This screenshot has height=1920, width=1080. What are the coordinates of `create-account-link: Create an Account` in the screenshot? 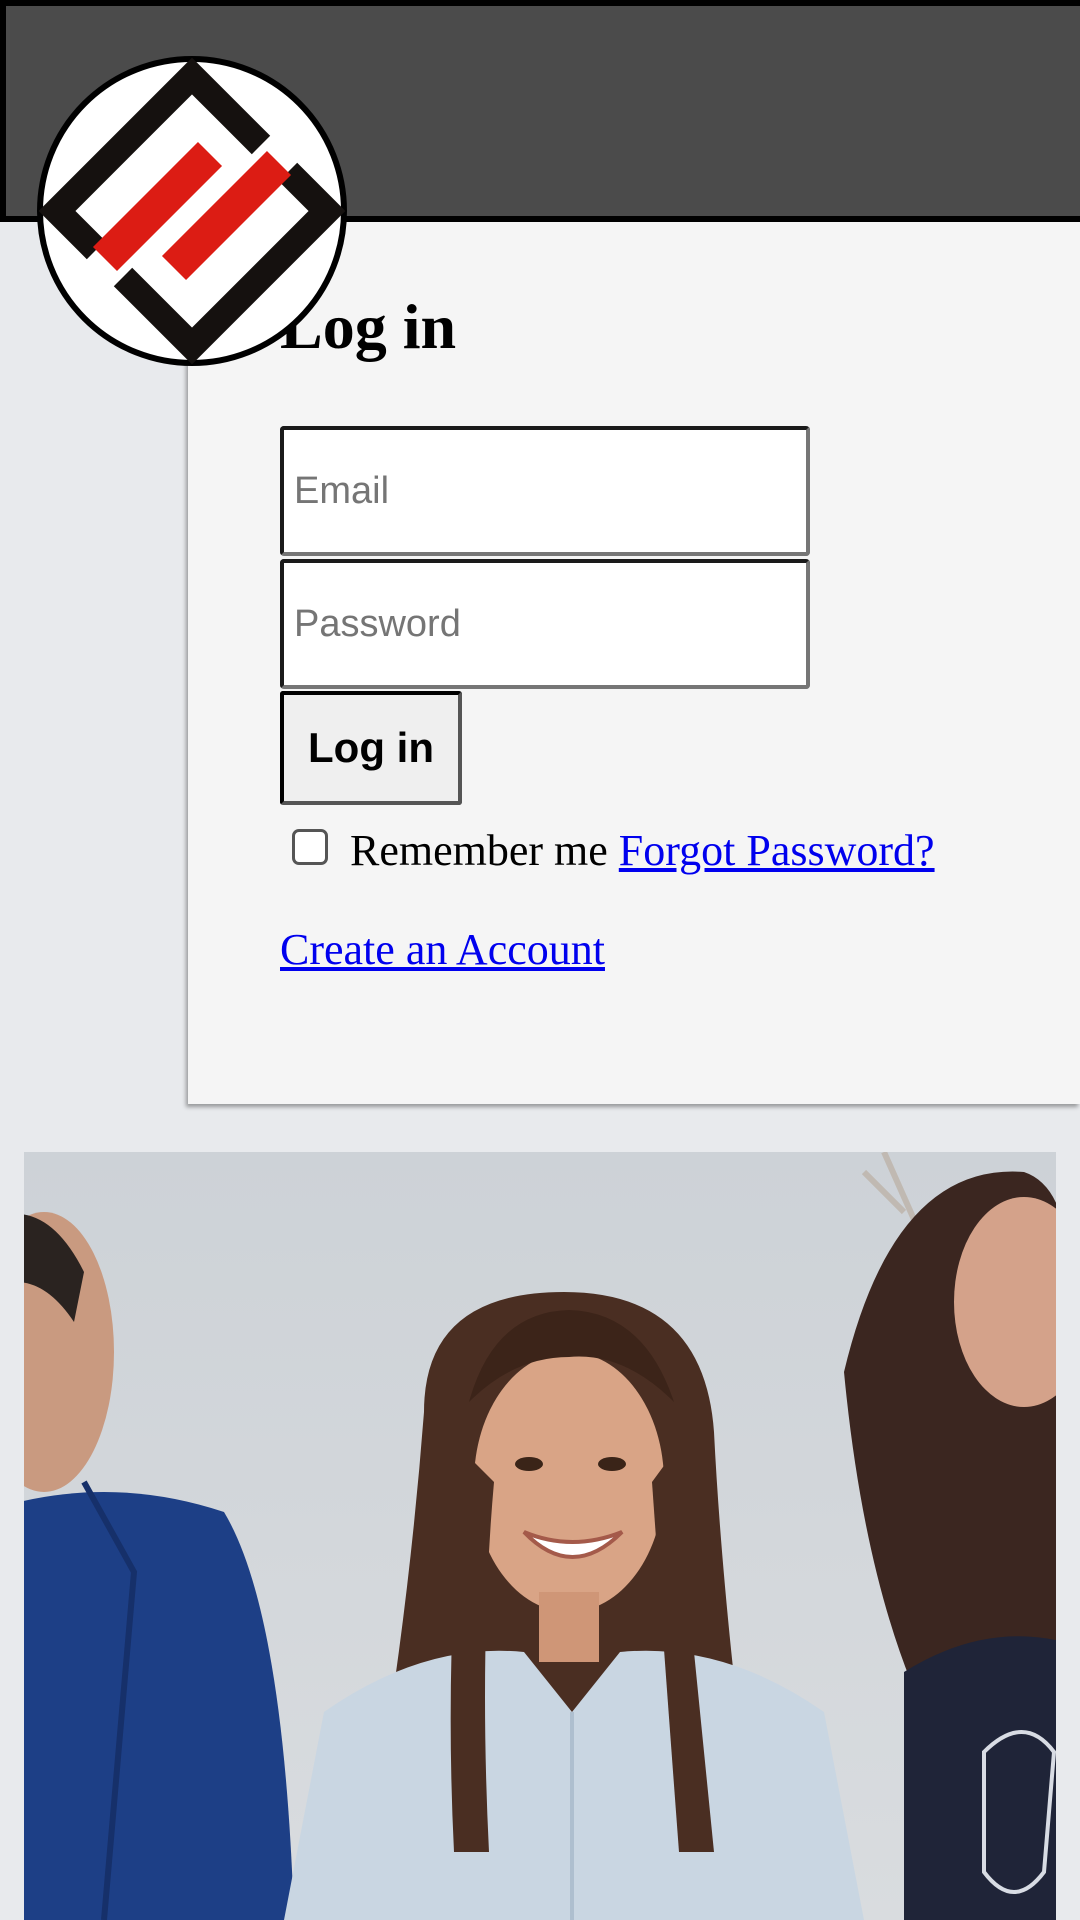 It's located at (442, 950).